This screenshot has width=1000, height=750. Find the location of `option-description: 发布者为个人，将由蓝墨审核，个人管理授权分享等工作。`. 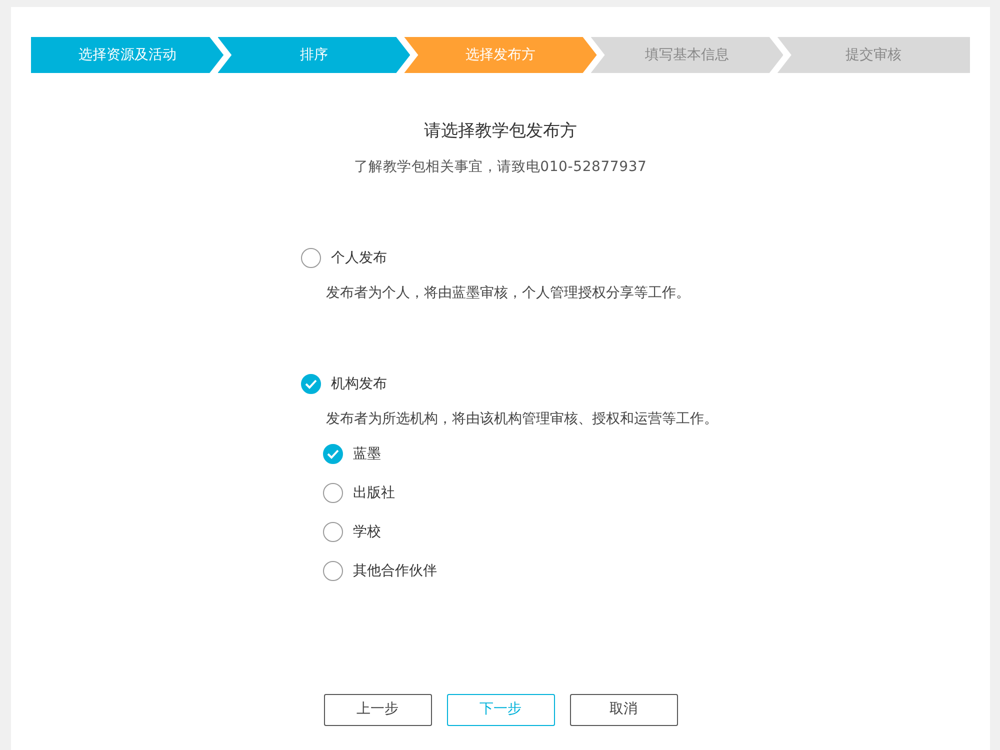

option-description: 发布者为个人，将由蓝墨审核，个人管理授权分享等工作。 is located at coordinates (508, 293).